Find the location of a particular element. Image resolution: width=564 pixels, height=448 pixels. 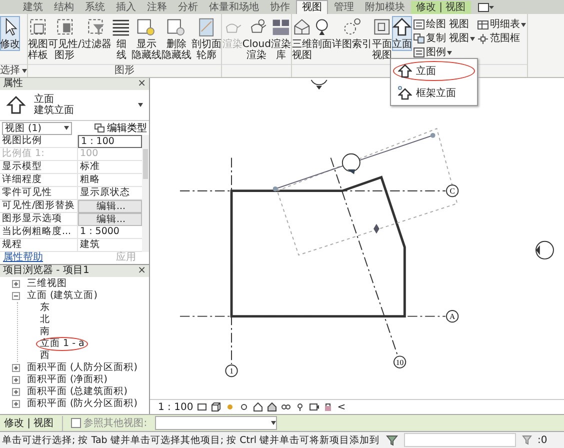

collapse-arrow: < is located at coordinates (341, 407).